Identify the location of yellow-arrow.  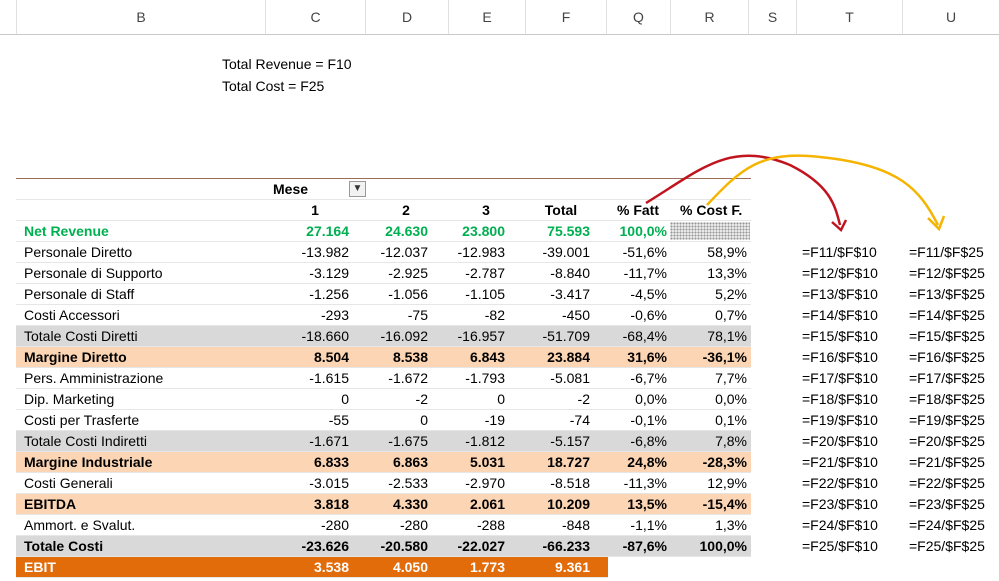
(823, 190).